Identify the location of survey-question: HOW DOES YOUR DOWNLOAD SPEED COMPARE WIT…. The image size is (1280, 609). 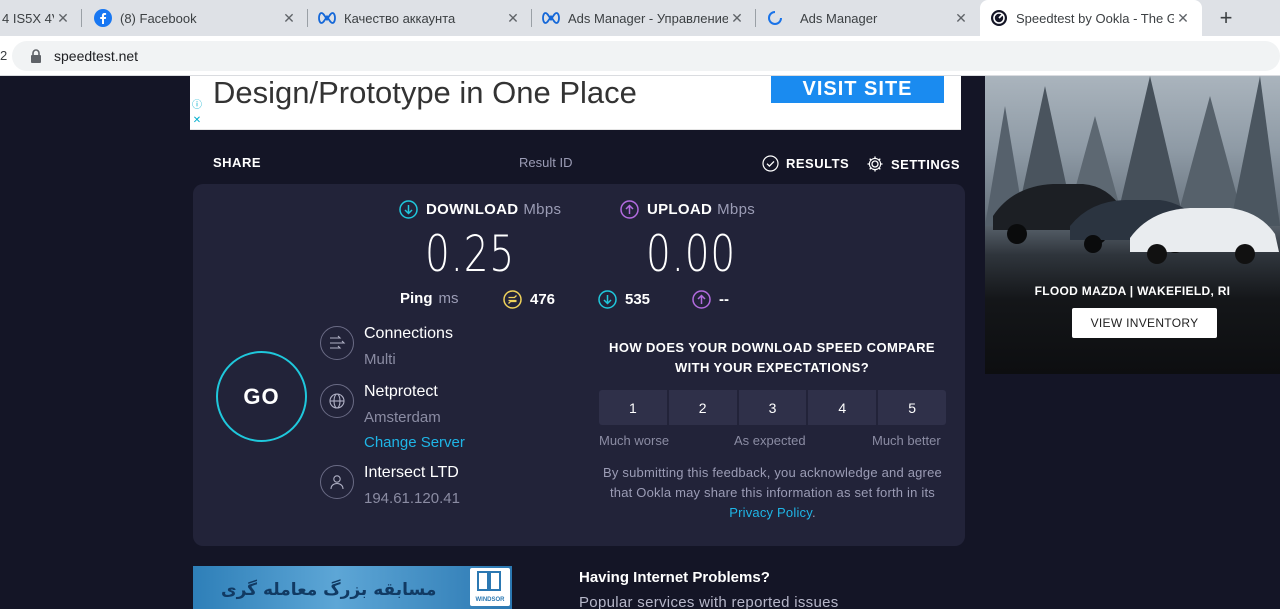
(772, 357).